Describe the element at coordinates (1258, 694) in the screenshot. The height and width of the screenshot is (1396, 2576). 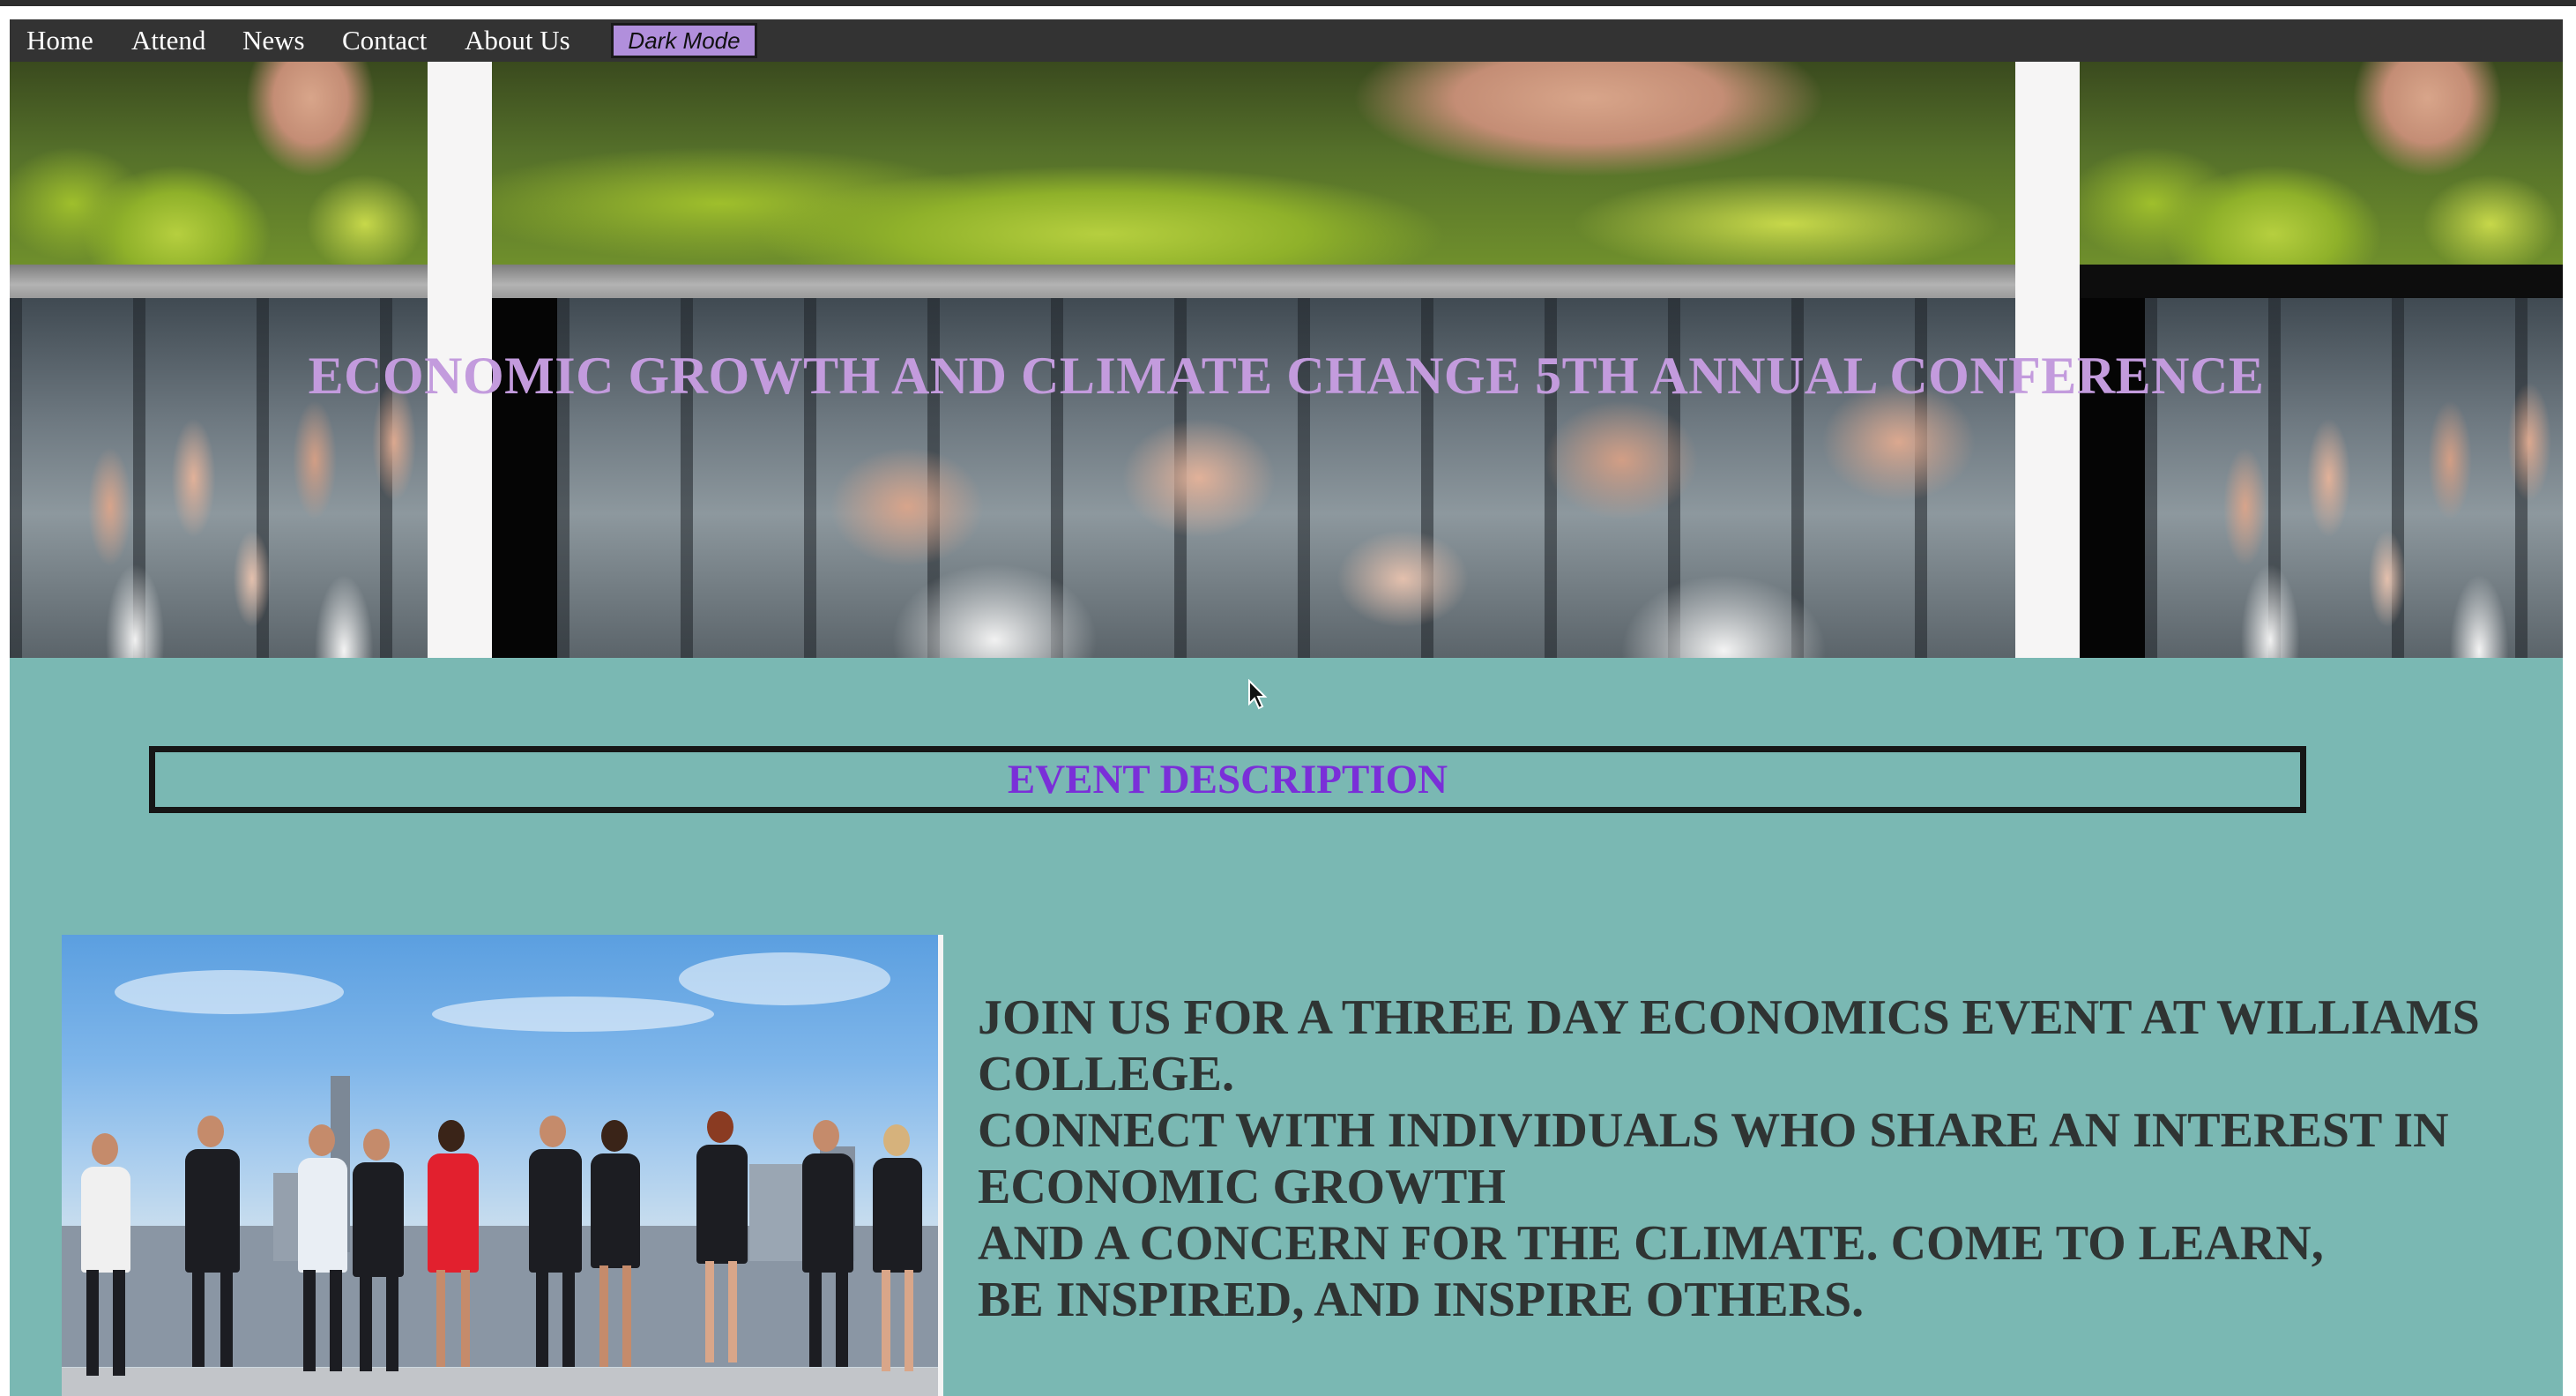
I see `pointer-cursor-icon` at that location.